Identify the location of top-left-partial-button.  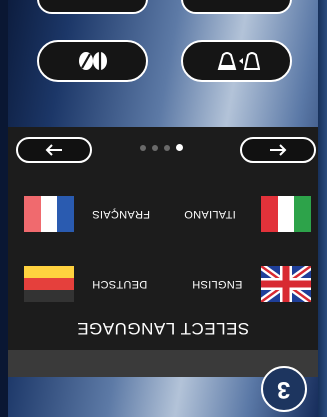
(92, 7).